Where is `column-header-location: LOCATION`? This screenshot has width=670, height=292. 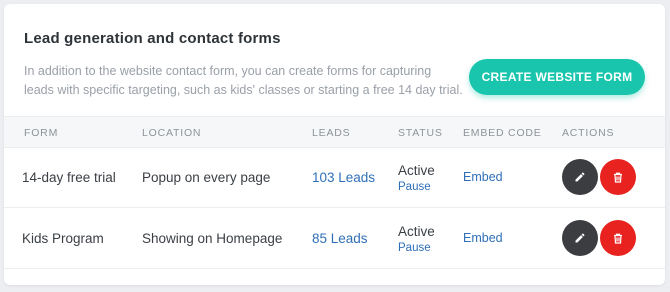 column-header-location: LOCATION is located at coordinates (172, 133).